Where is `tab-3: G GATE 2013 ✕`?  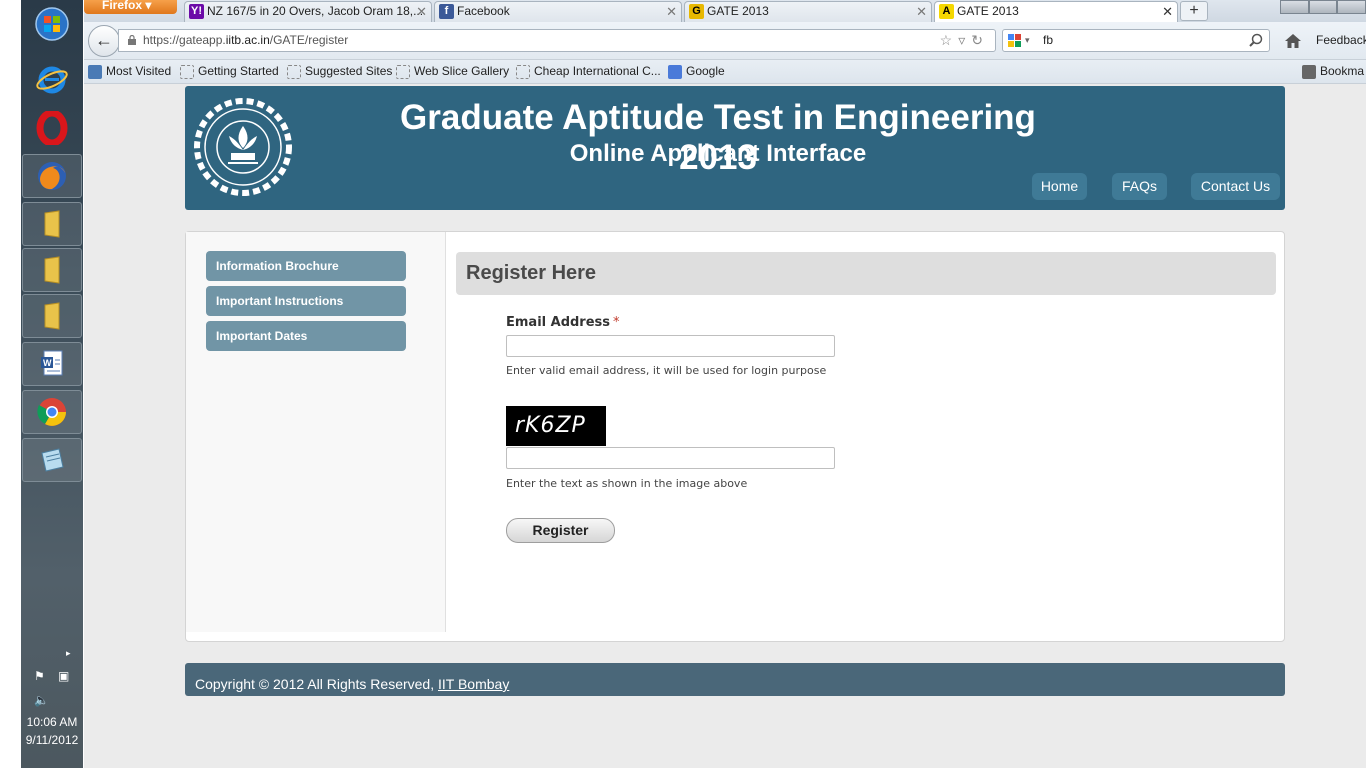
tab-3: G GATE 2013 ✕ is located at coordinates (808, 11).